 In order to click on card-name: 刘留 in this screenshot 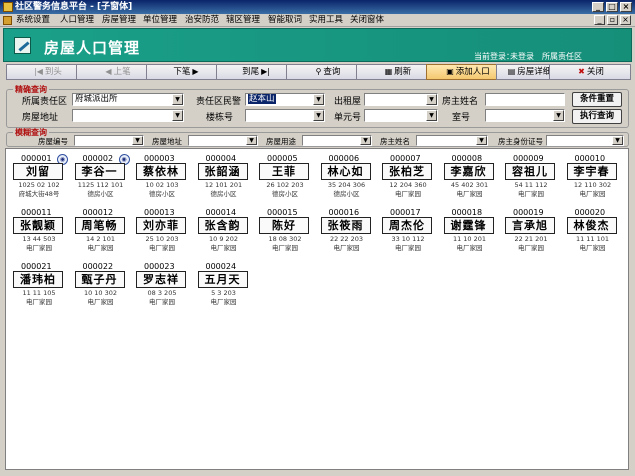, I will do `click(38, 171)`.